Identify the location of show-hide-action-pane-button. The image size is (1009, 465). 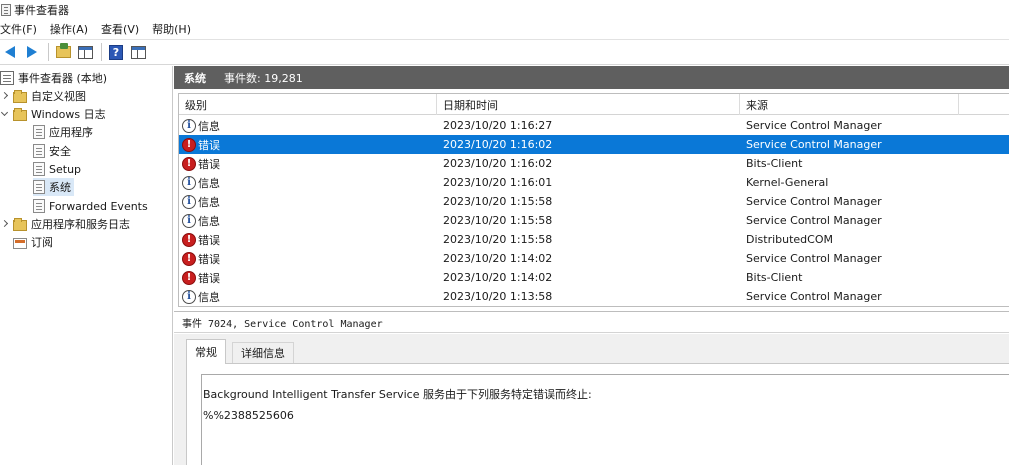
(138, 52).